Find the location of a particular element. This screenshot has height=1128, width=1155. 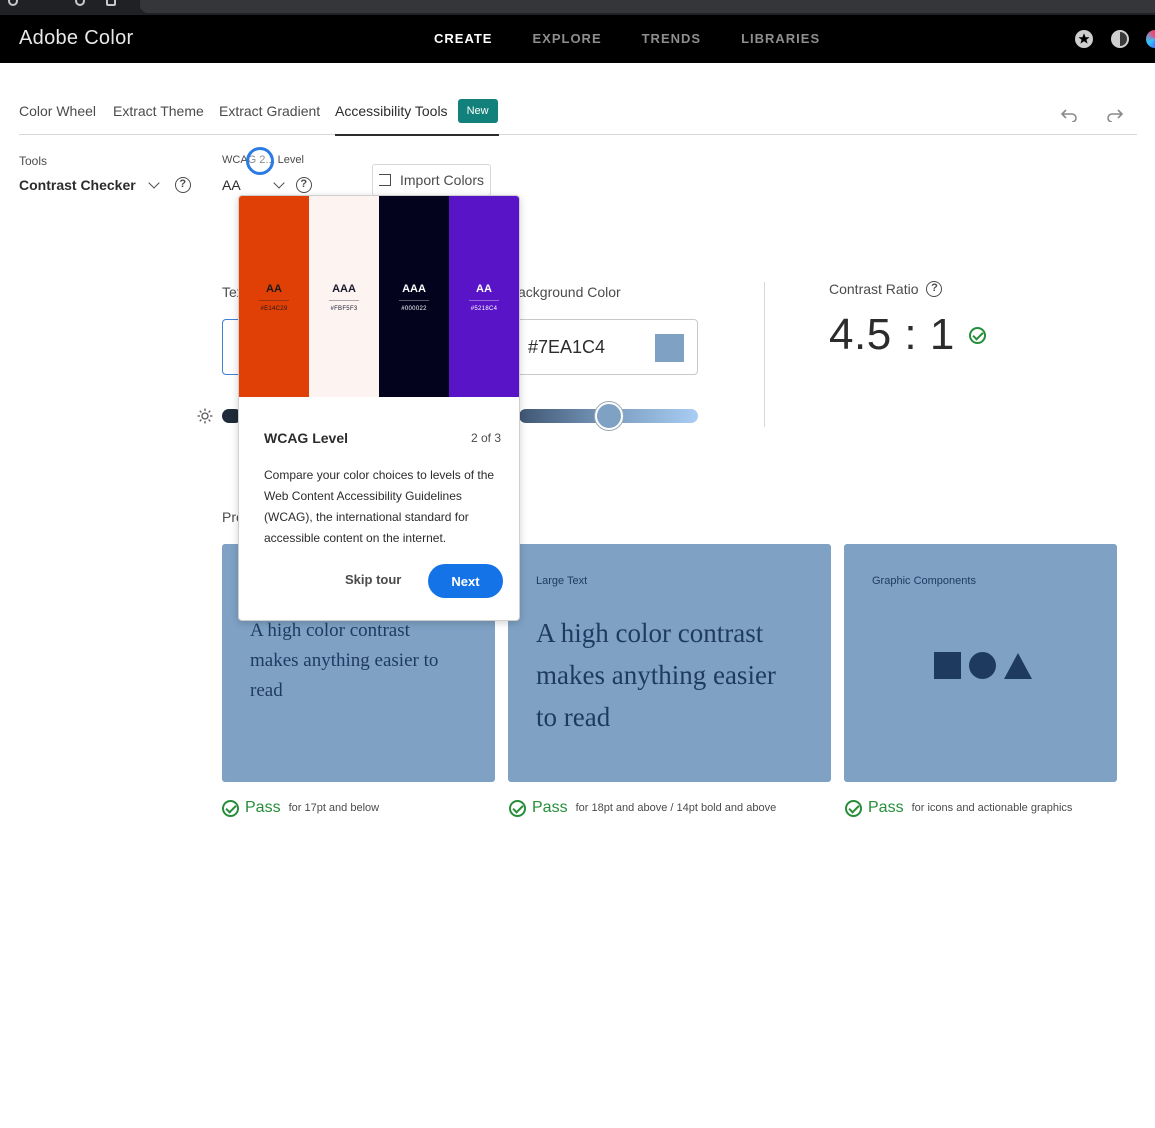

avatar is located at coordinates (1150, 39).